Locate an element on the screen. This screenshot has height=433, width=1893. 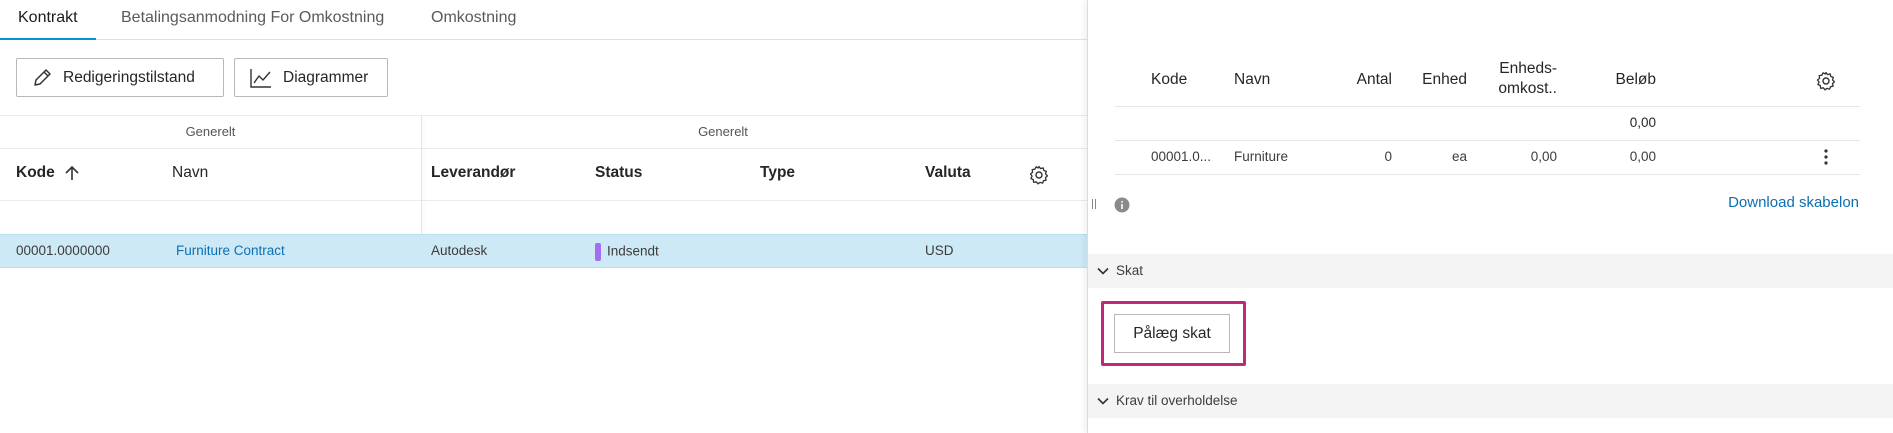
column-header-currency: Valuta is located at coordinates (948, 173).